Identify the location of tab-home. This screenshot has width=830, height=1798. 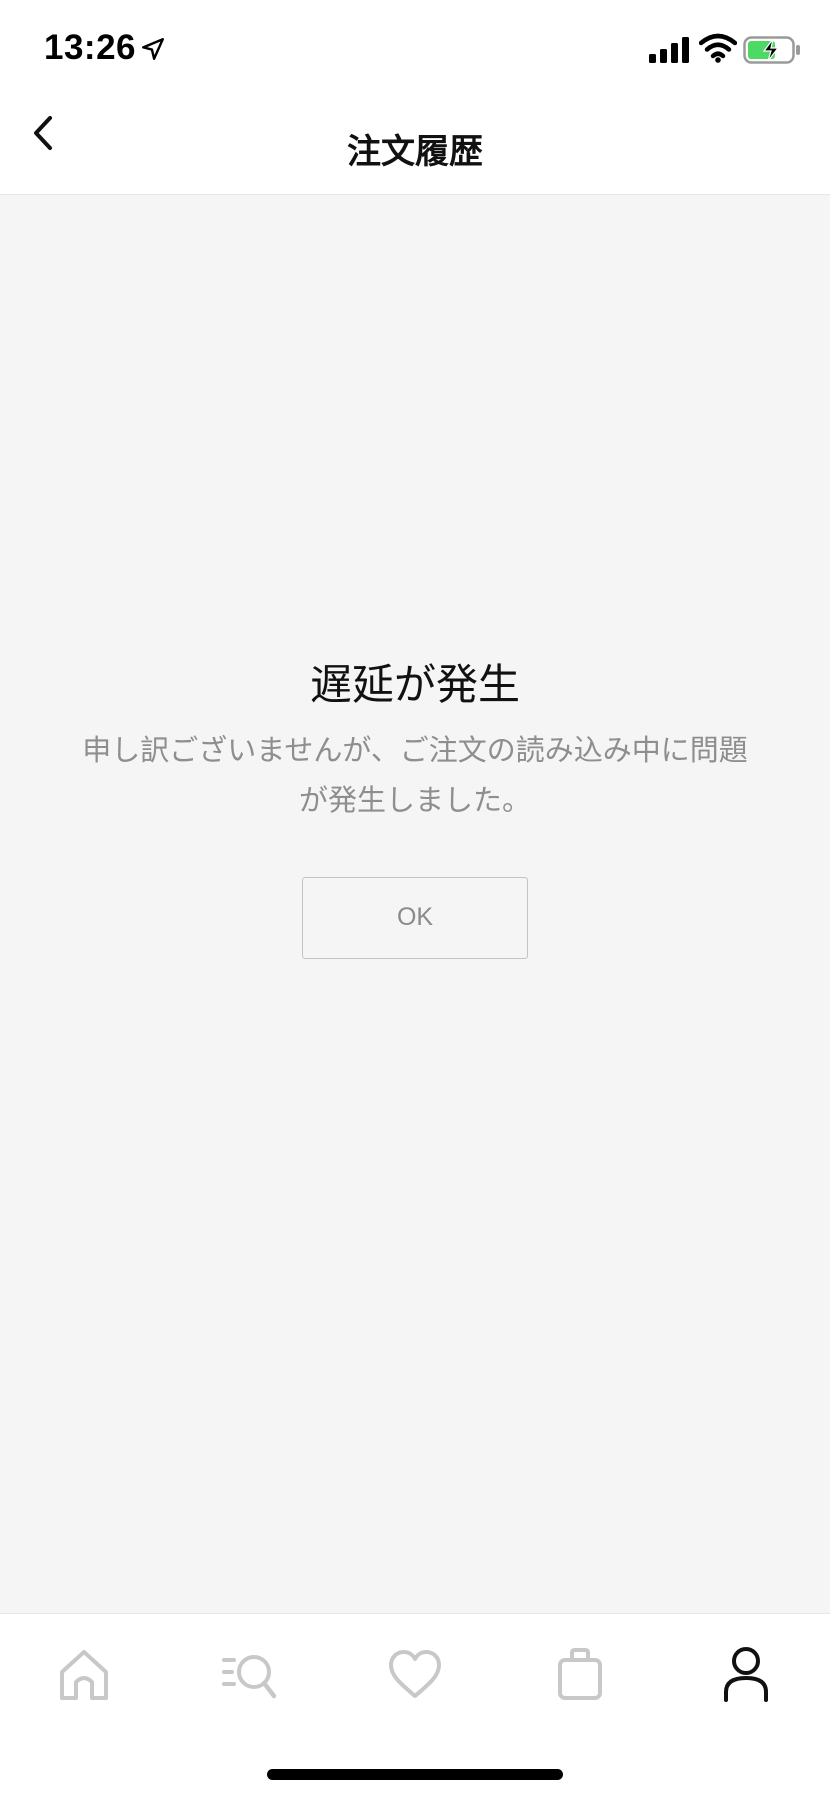
(84, 1674).